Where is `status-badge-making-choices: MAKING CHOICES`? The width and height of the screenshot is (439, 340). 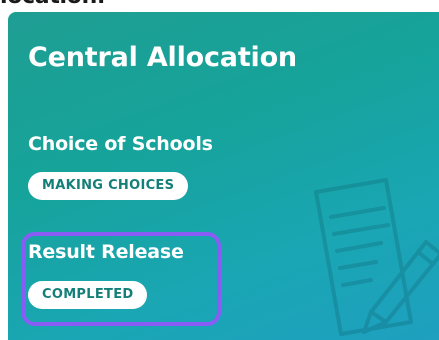
status-badge-making-choices: MAKING CHOICES is located at coordinates (108, 186).